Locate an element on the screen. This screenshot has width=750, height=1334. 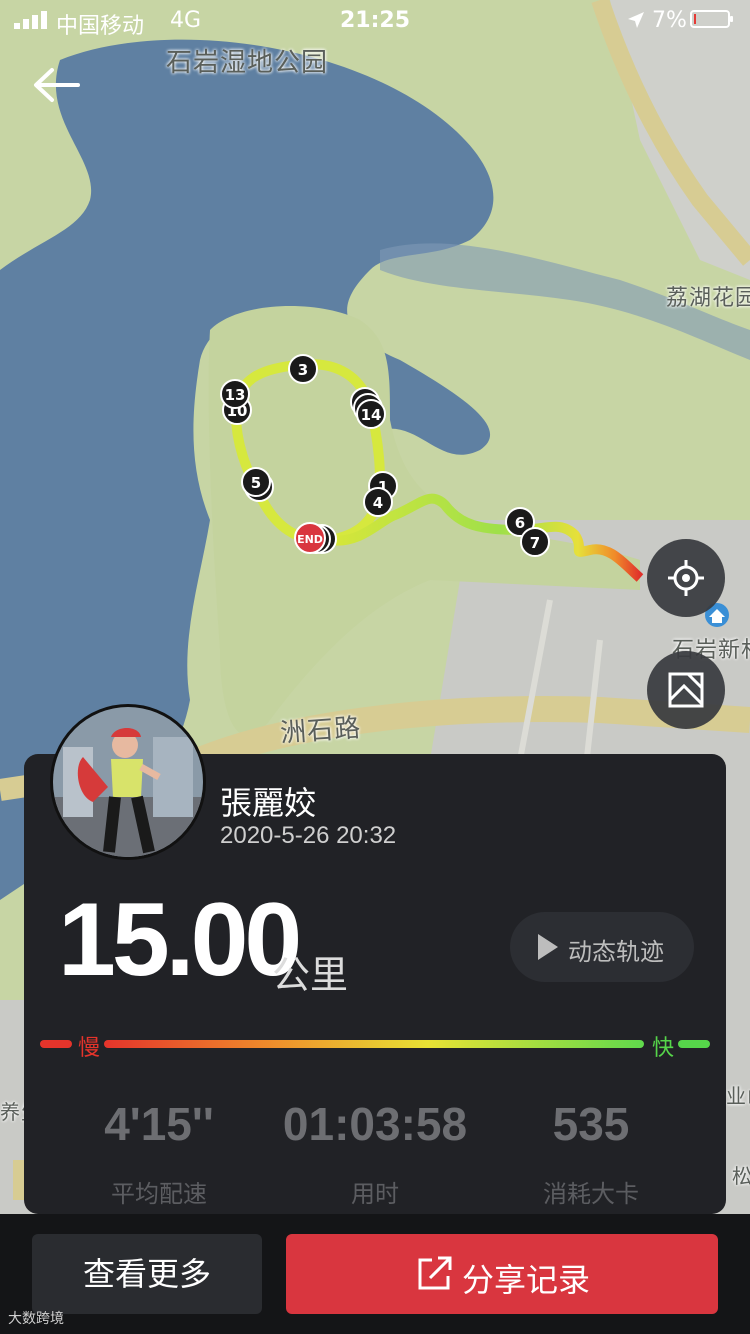
stat-value: 535 is located at coordinates (591, 1124).